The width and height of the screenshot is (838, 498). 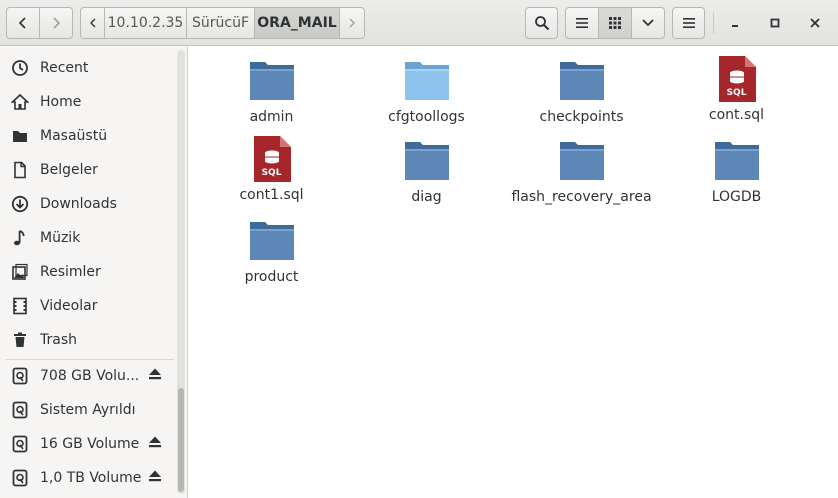 I want to click on file-item-folder: cfgtoollogs, so click(x=426, y=91).